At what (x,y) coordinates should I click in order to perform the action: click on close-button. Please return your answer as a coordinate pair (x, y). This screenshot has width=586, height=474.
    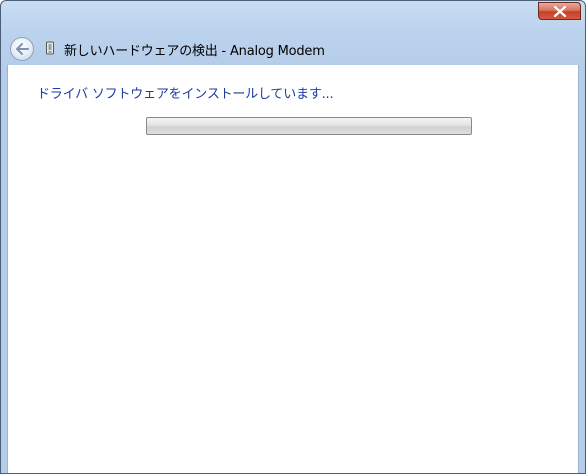
    Looking at the image, I should click on (559, 11).